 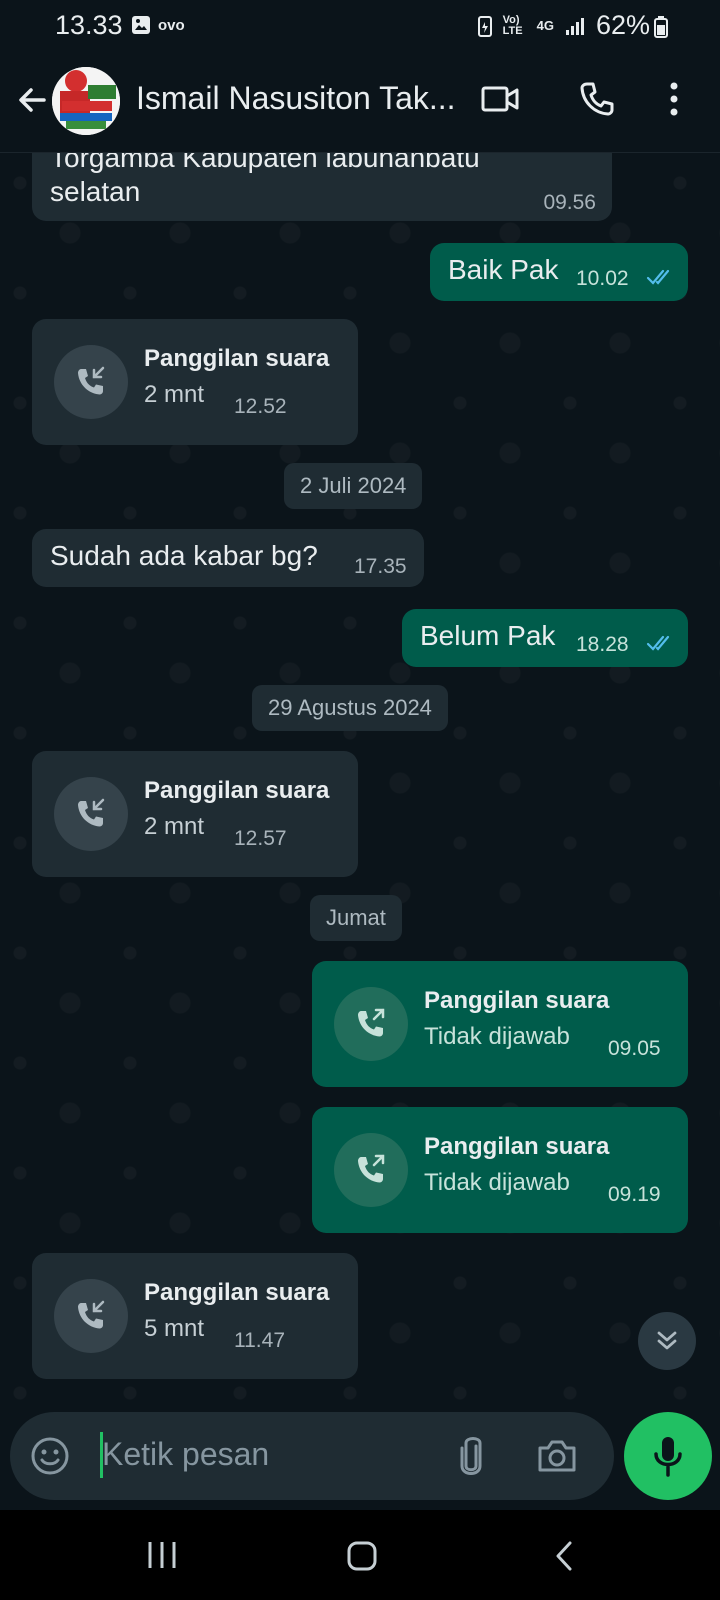 I want to click on status-bar: 13.33 ovo Vo) LTE 4G 62%, so click(x=360, y=26).